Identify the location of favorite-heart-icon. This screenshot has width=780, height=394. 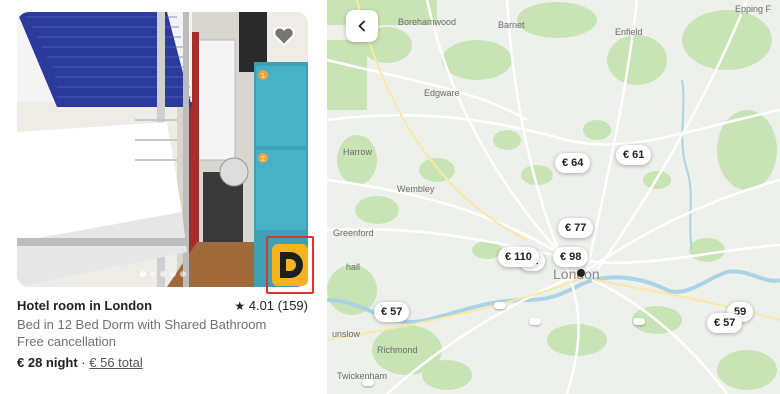
(284, 36).